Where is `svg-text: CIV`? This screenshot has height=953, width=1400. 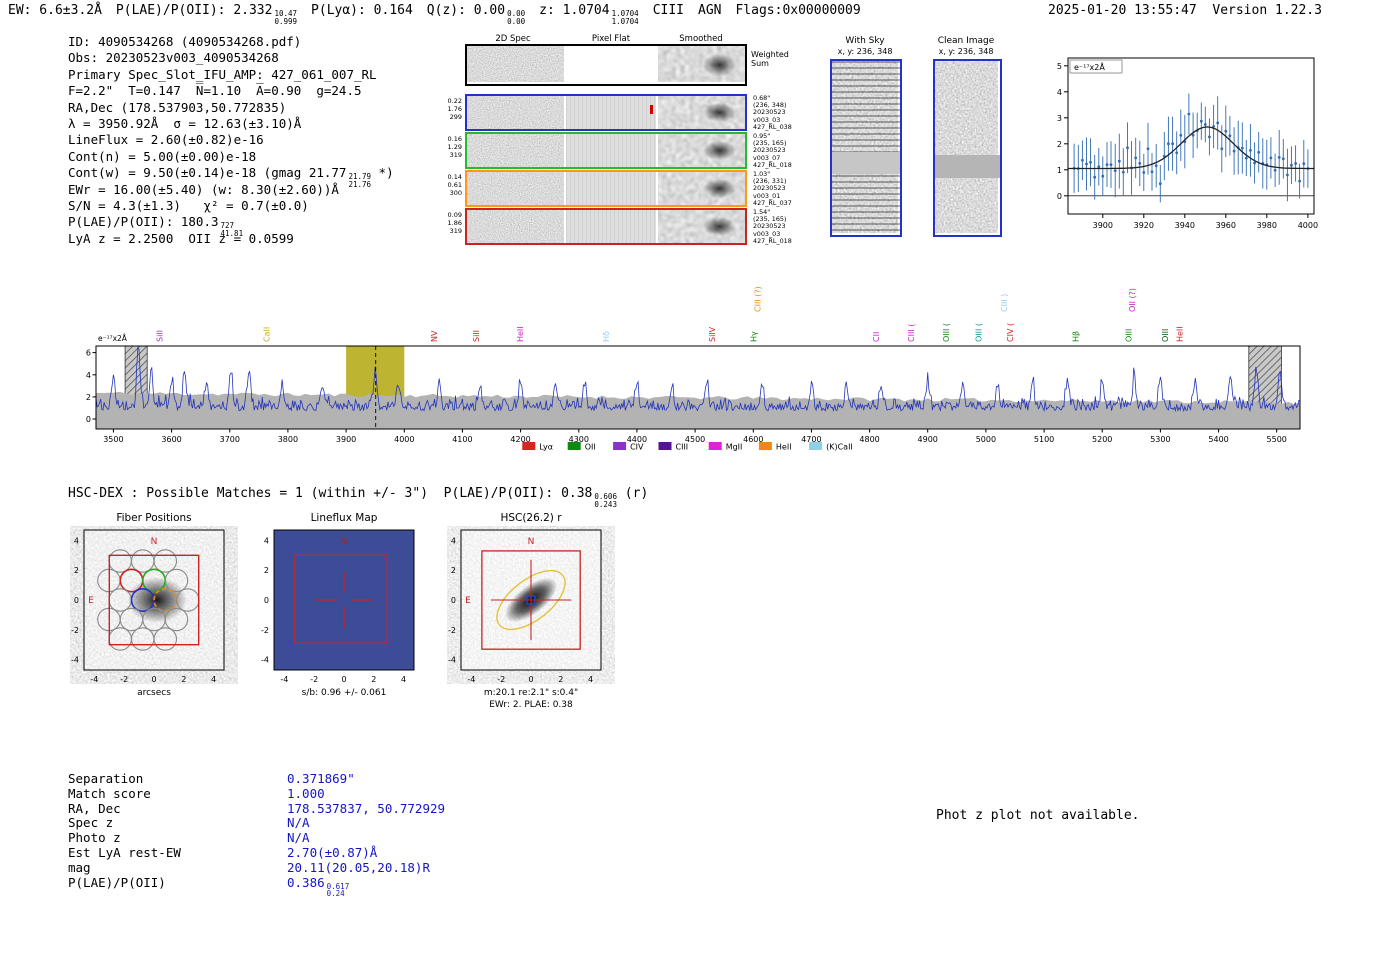
svg-text: CIV is located at coordinates (637, 447).